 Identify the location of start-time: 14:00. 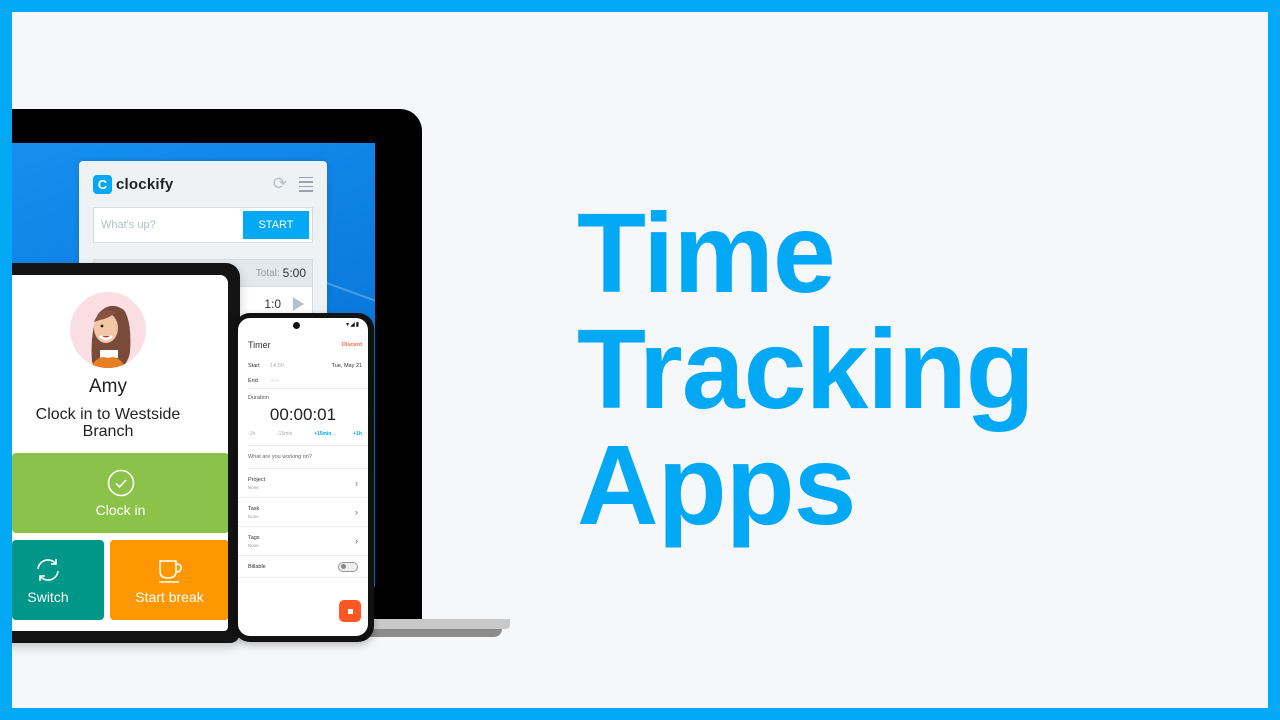
(277, 366).